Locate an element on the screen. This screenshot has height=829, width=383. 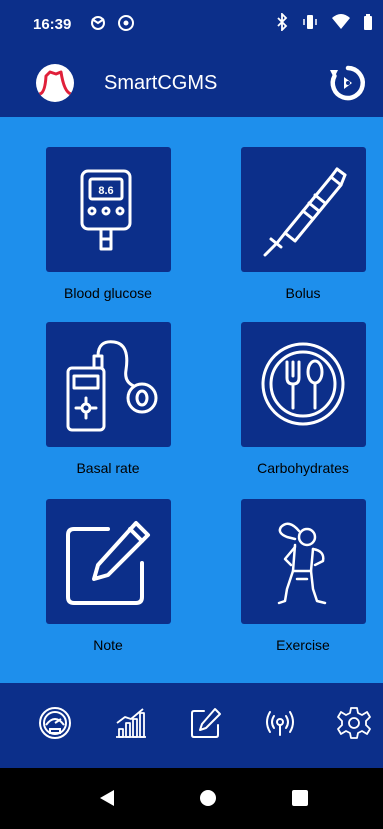
insulin-pump-icon is located at coordinates (112, 386).